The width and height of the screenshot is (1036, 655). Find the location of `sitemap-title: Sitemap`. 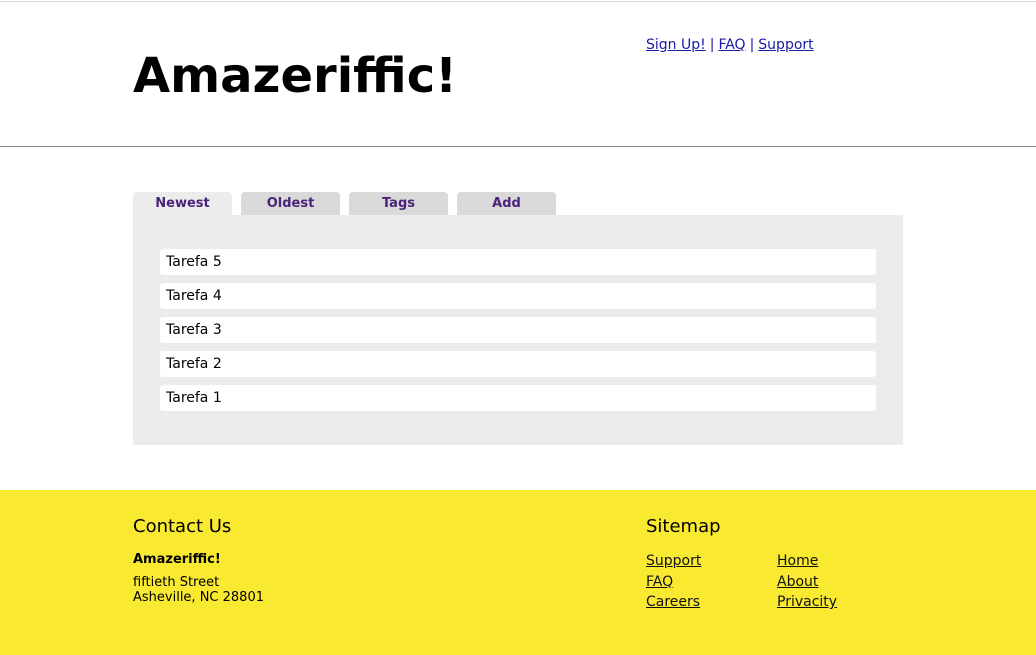

sitemap-title: Sitemap is located at coordinates (683, 526).